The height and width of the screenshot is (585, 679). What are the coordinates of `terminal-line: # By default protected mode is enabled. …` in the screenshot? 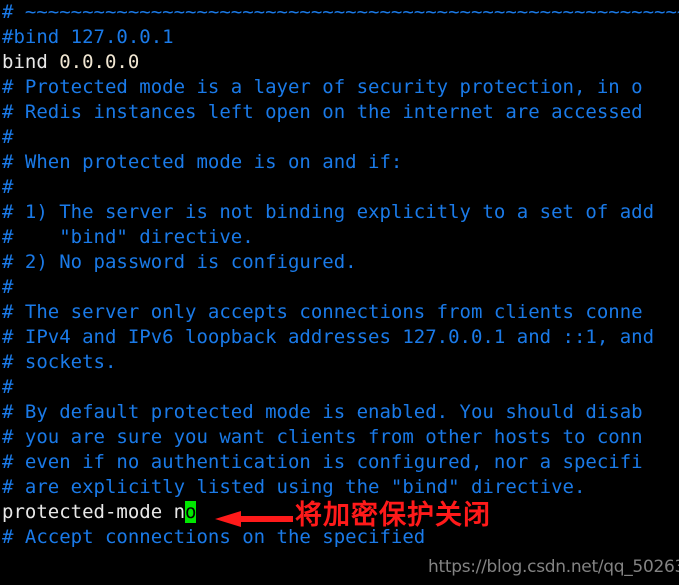 It's located at (339, 412).